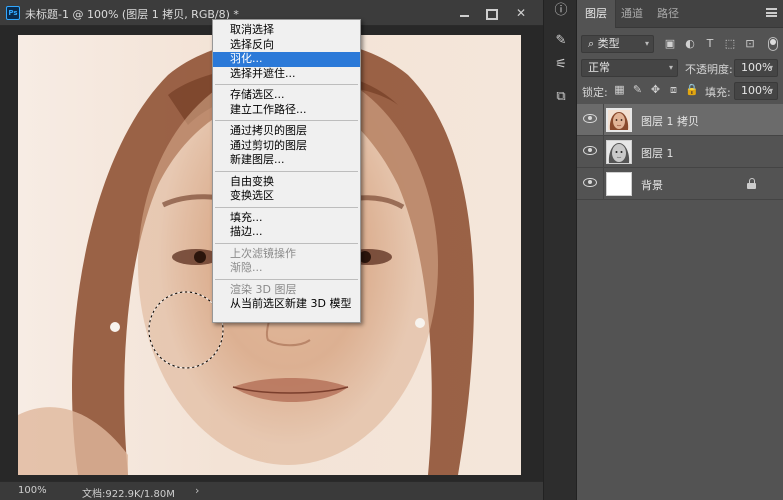 The height and width of the screenshot is (500, 783). What do you see at coordinates (286, 146) in the screenshot?
I see `menu-item: 通过剪切的图层` at bounding box center [286, 146].